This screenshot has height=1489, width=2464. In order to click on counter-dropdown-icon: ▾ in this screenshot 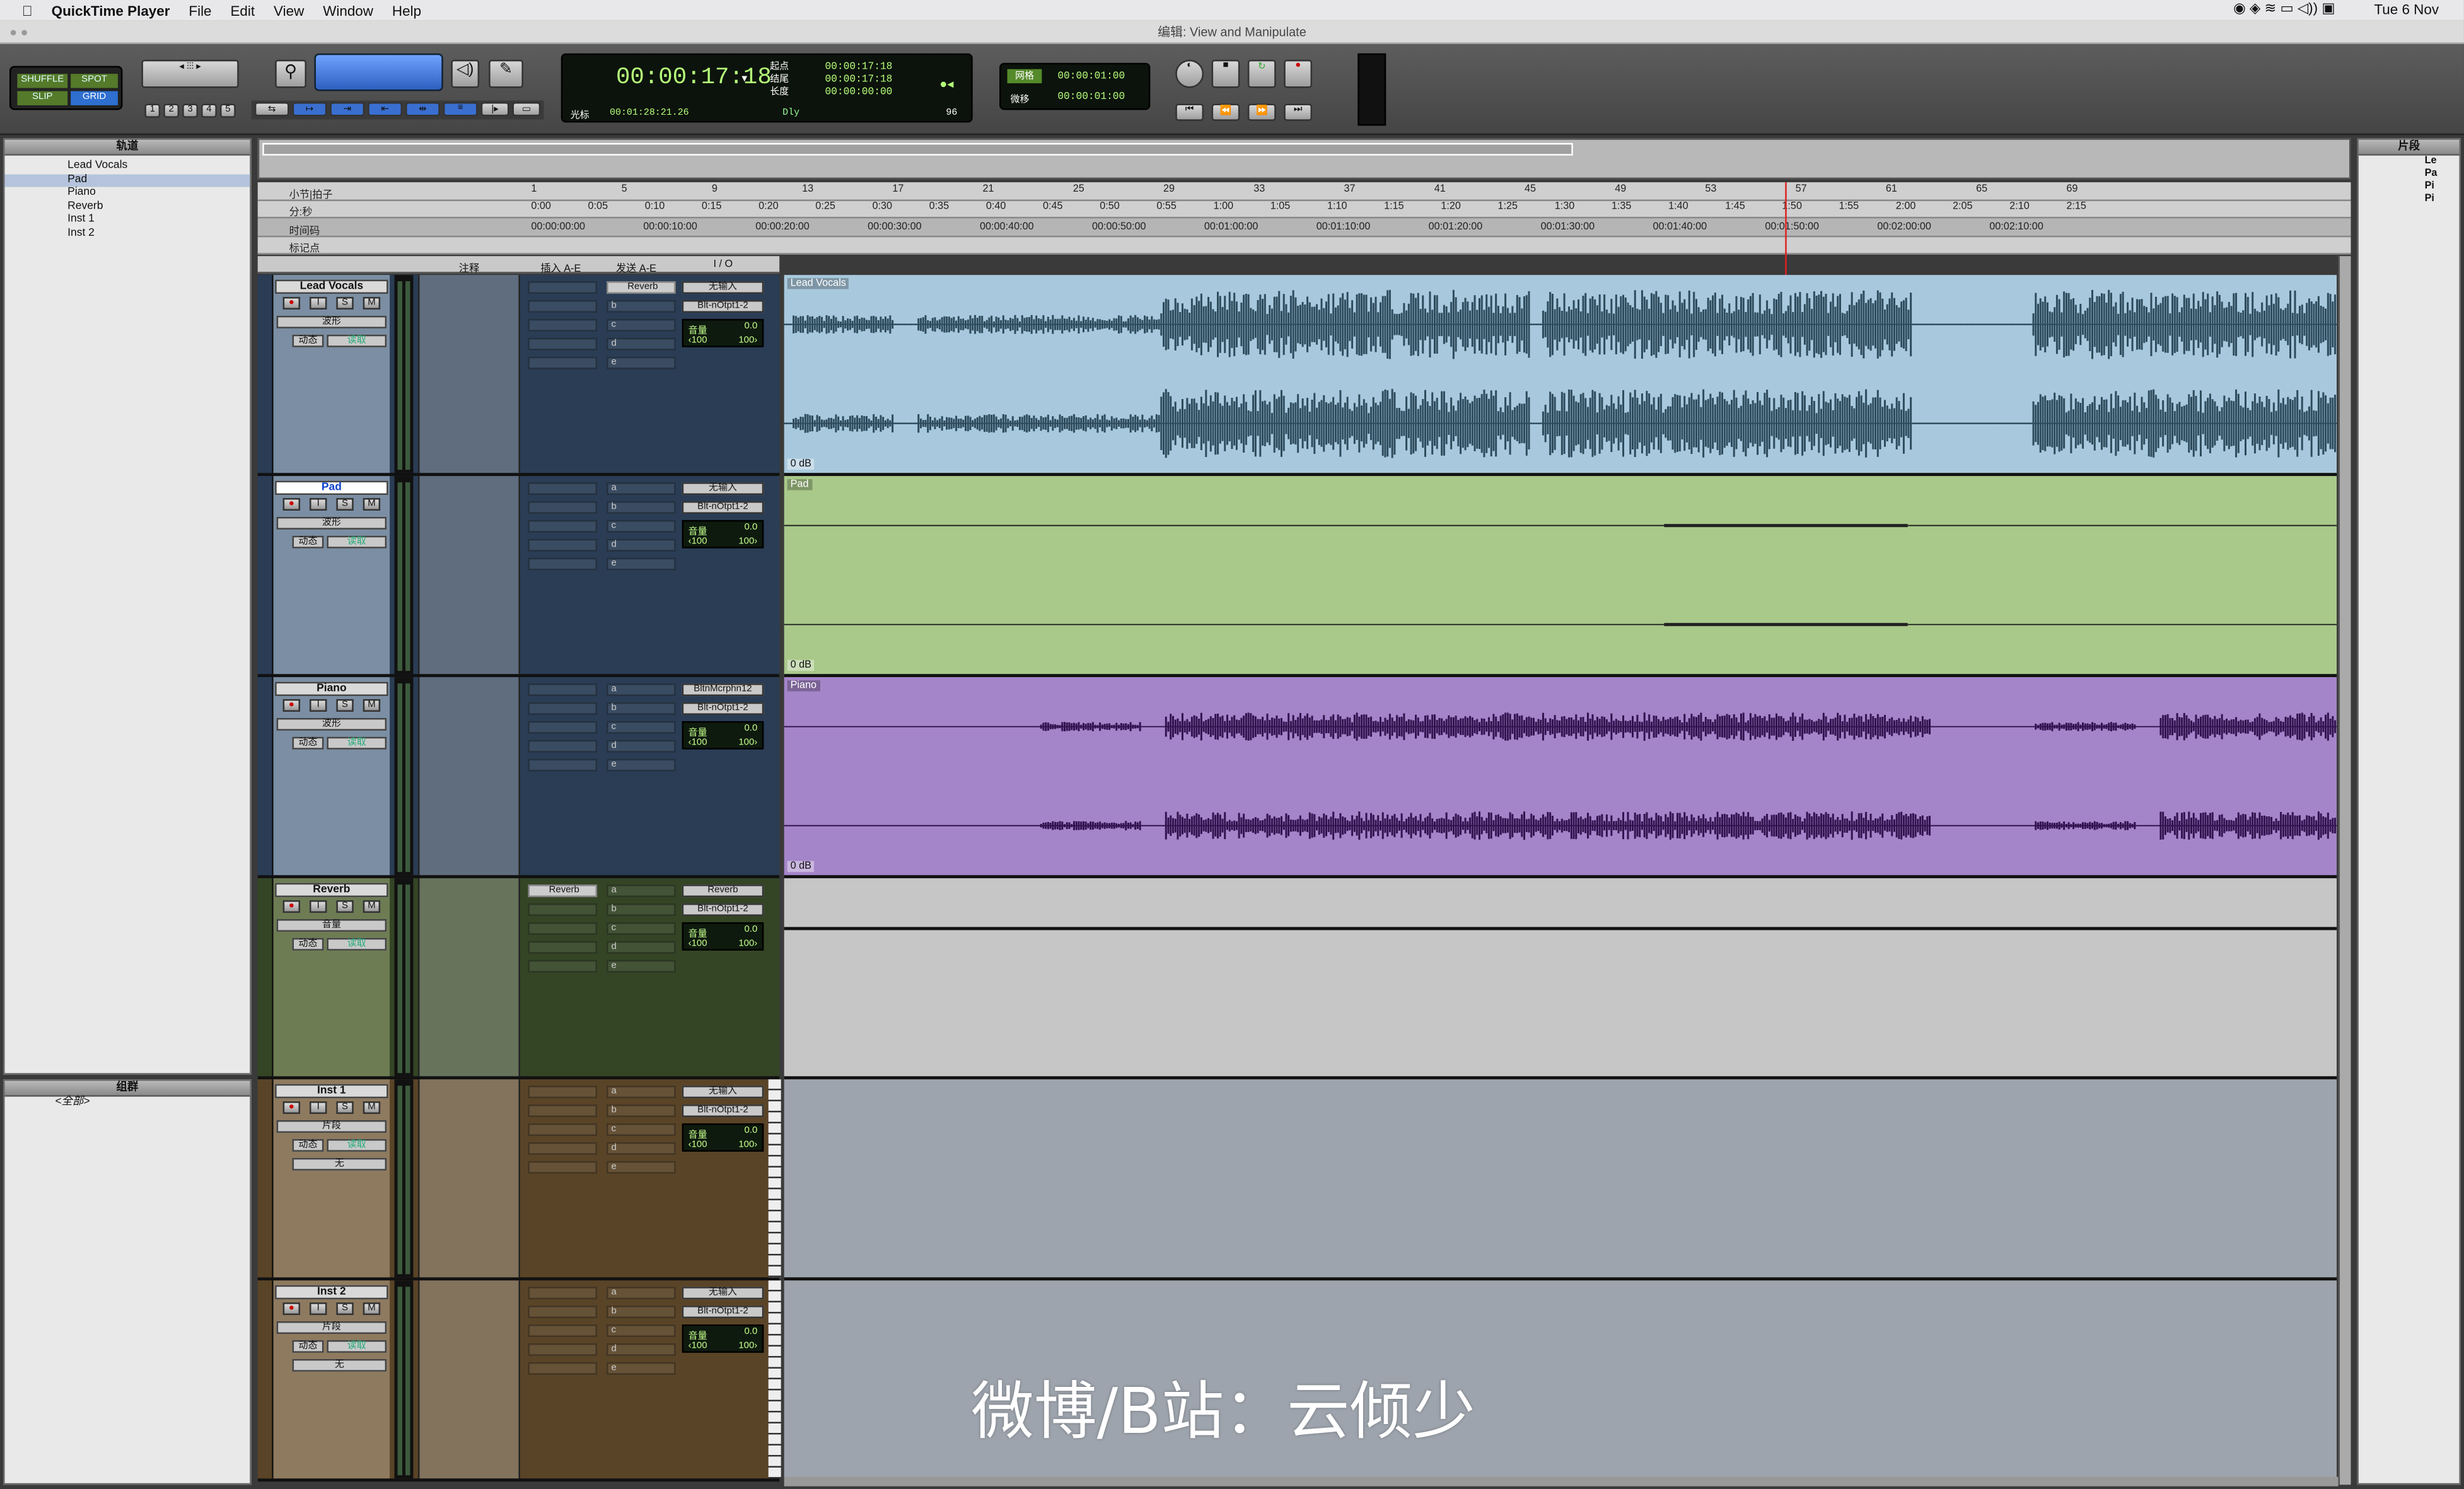, I will do `click(744, 79)`.